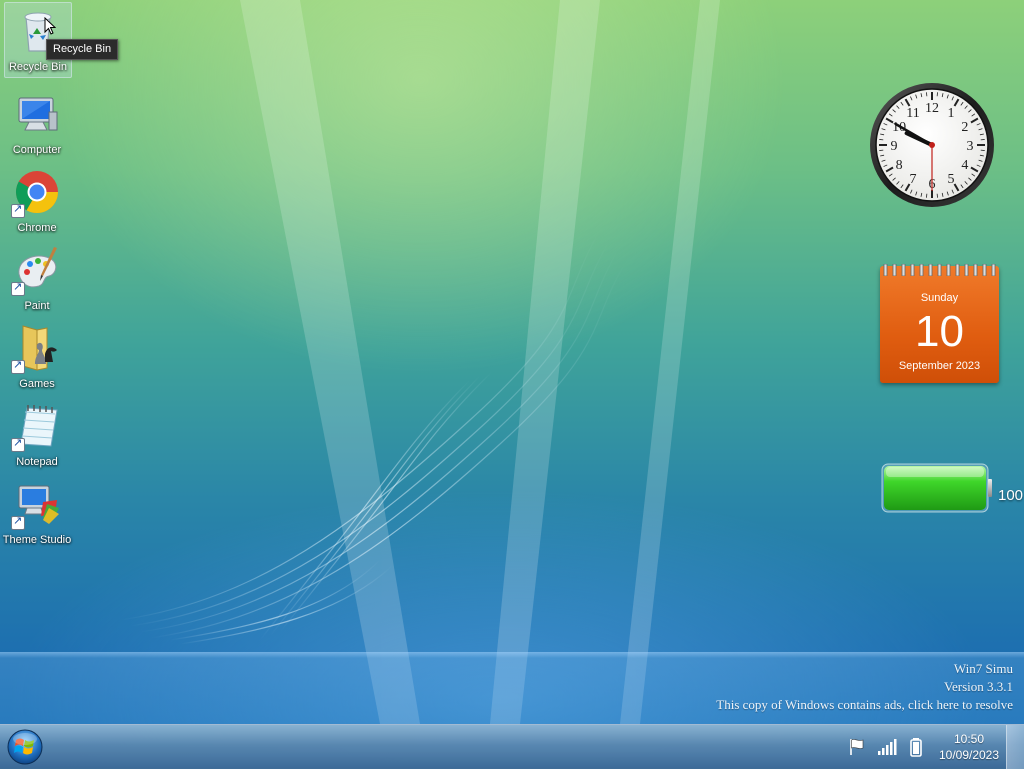 The image size is (1024, 769). Describe the element at coordinates (939, 366) in the screenshot. I see `calendar-month-year: September 2023` at that location.